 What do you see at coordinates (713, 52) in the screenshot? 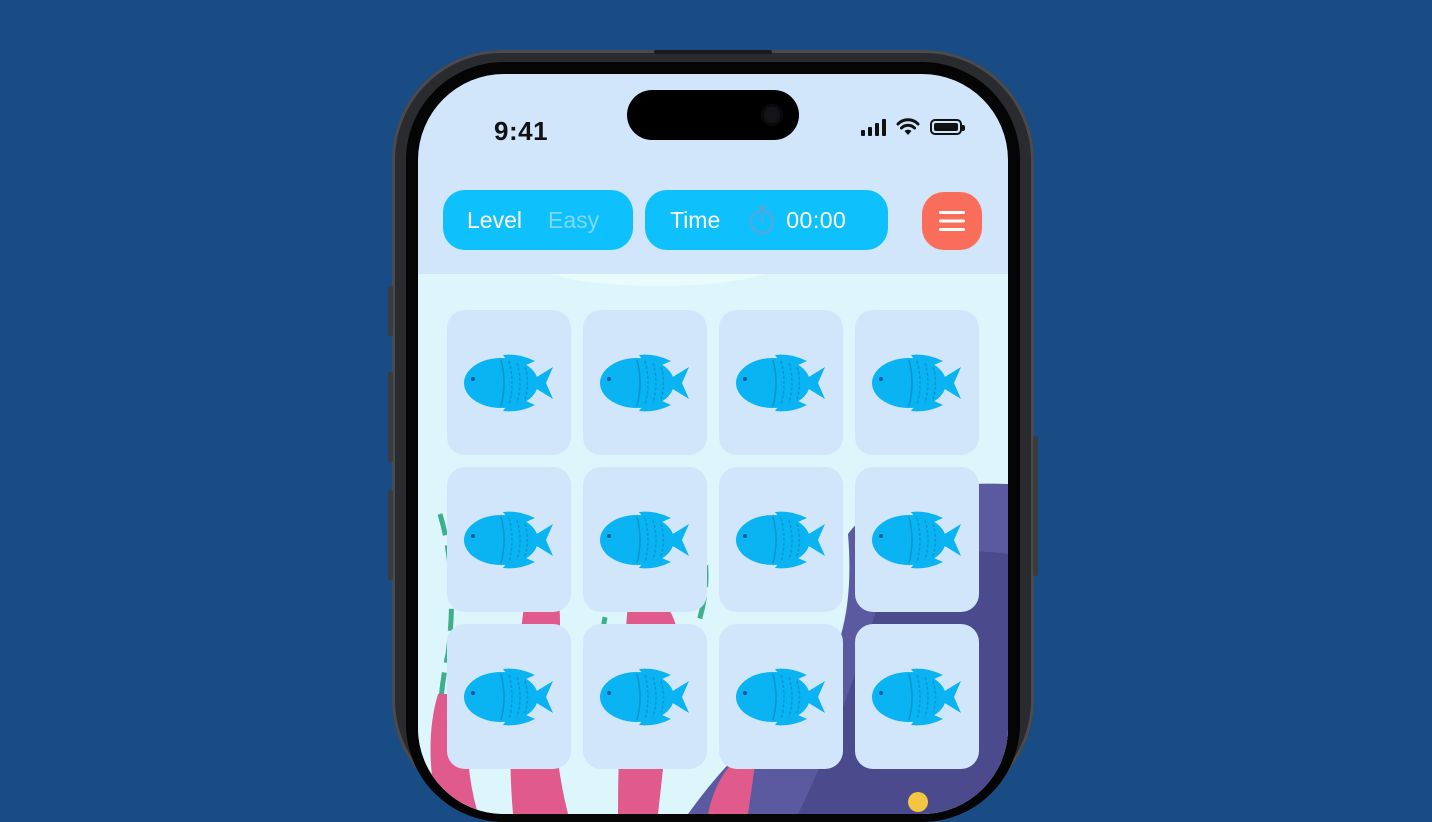
I see `earpiece` at bounding box center [713, 52].